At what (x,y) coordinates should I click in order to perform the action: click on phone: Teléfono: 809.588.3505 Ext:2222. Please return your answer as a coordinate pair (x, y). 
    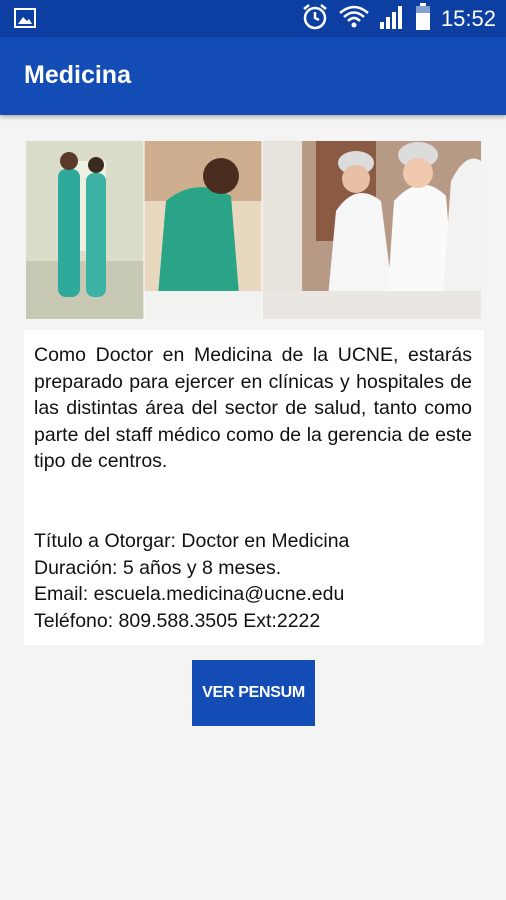
    Looking at the image, I should click on (177, 620).